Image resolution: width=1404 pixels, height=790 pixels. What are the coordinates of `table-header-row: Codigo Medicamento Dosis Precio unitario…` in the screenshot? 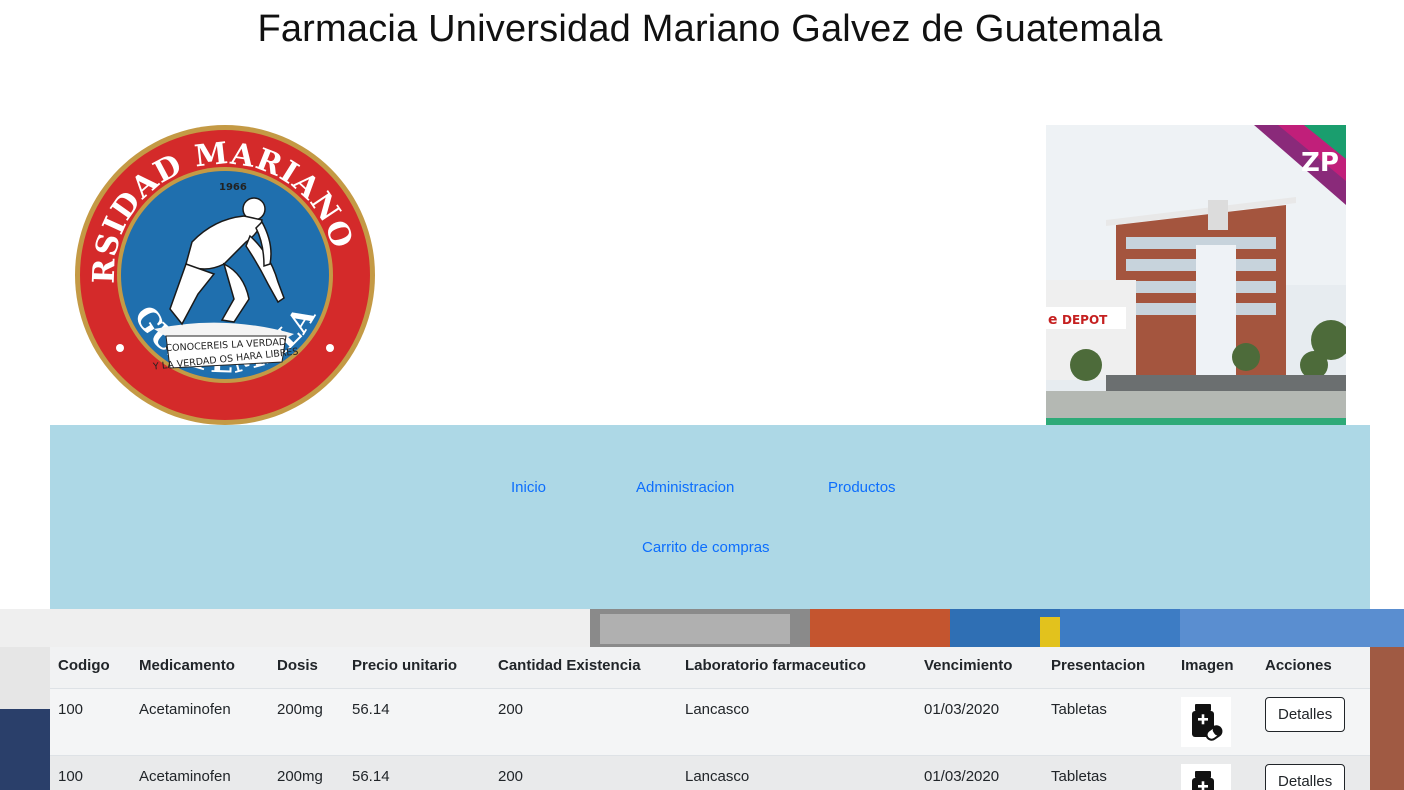 It's located at (710, 668).